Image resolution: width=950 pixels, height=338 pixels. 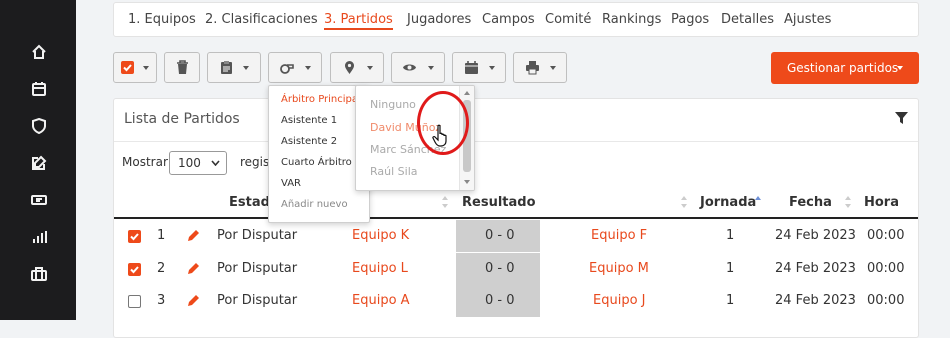 What do you see at coordinates (807, 19) in the screenshot?
I see `tab-ajustes: Ajustes` at bounding box center [807, 19].